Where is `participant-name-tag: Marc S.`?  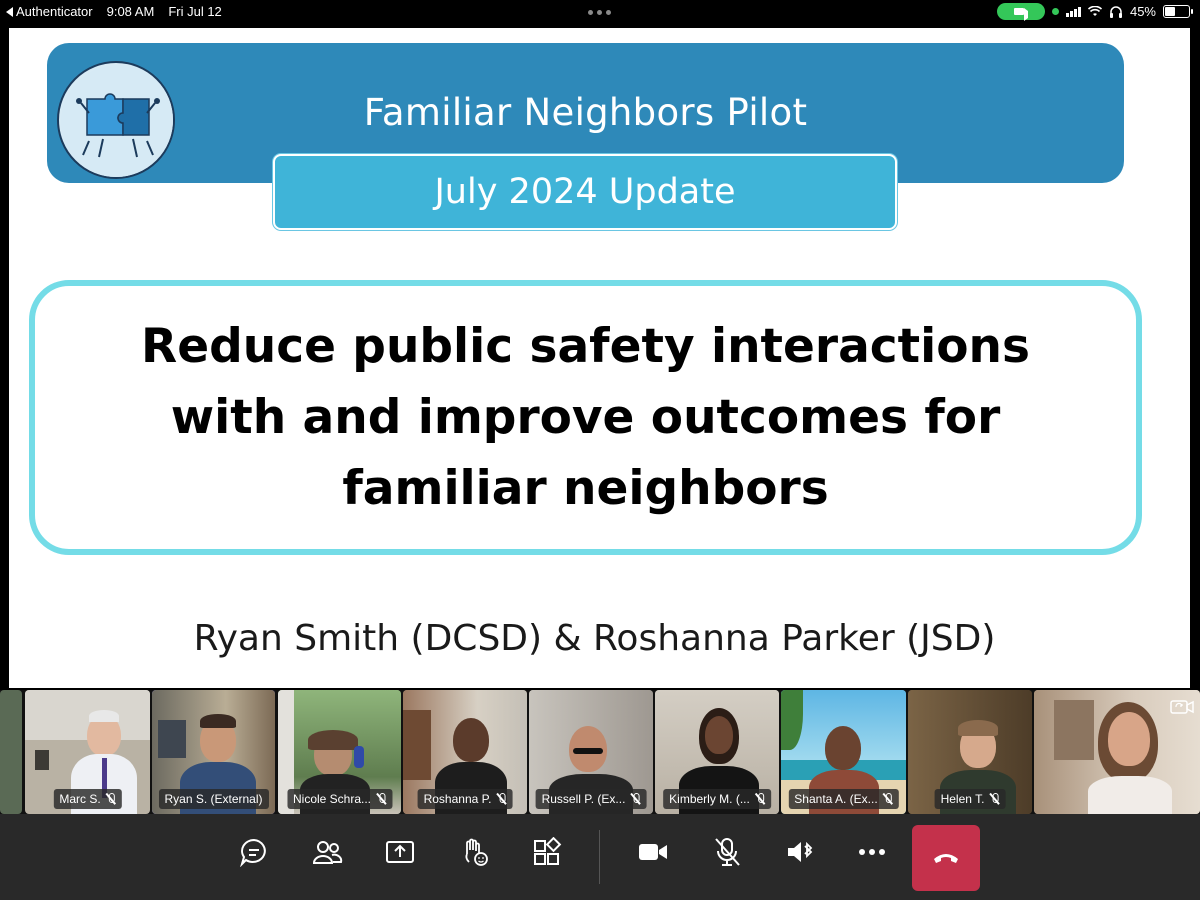 participant-name-tag: Marc S. is located at coordinates (87, 799).